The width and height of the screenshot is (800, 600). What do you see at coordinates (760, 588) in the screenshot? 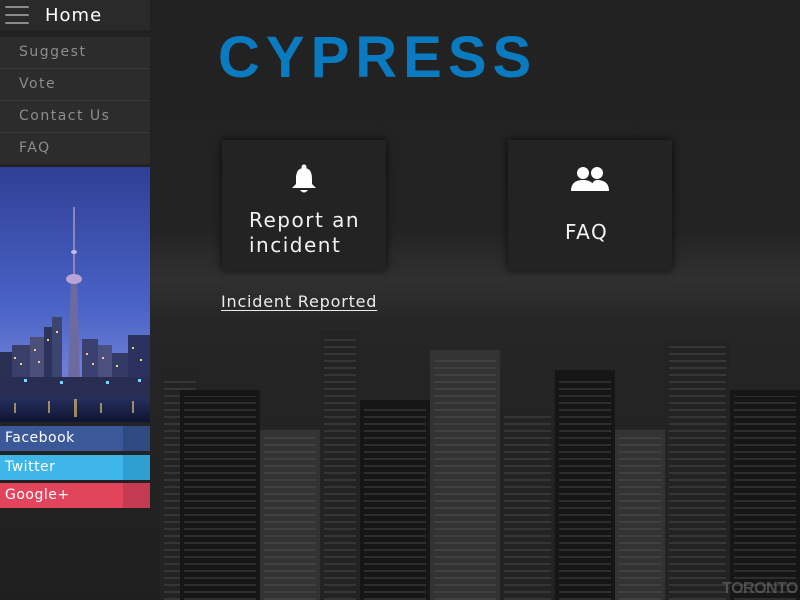
I see `toronto-watermark: TORONTO` at bounding box center [760, 588].